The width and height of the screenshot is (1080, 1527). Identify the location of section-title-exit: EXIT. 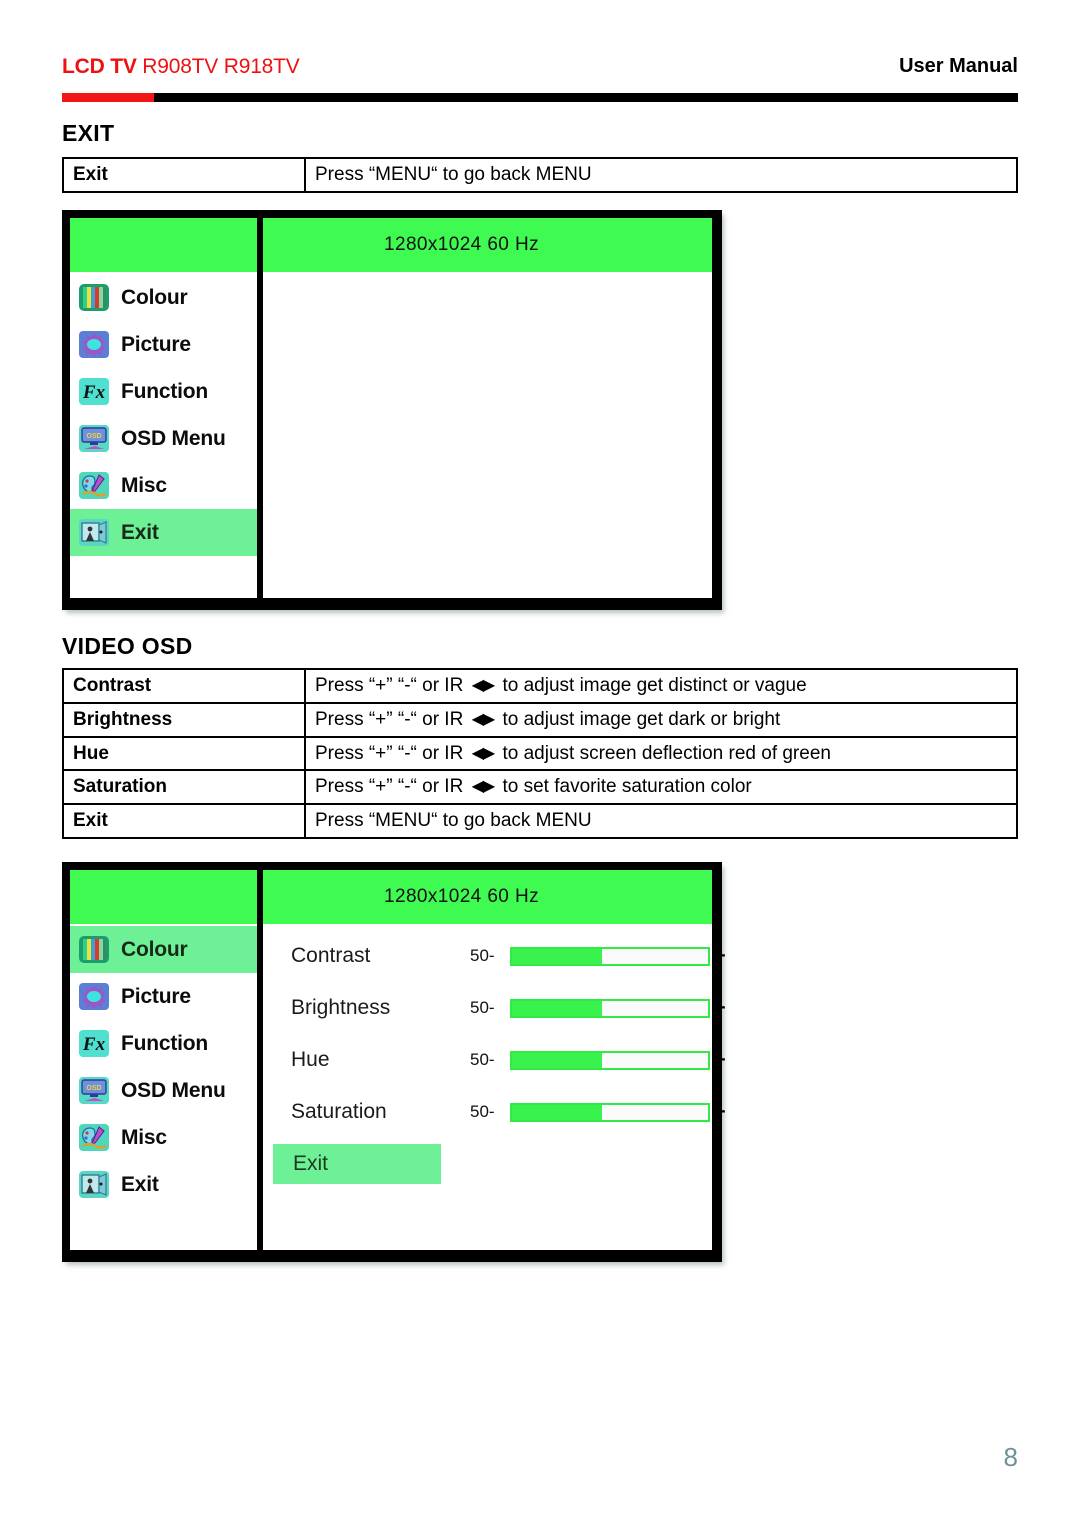
(88, 133).